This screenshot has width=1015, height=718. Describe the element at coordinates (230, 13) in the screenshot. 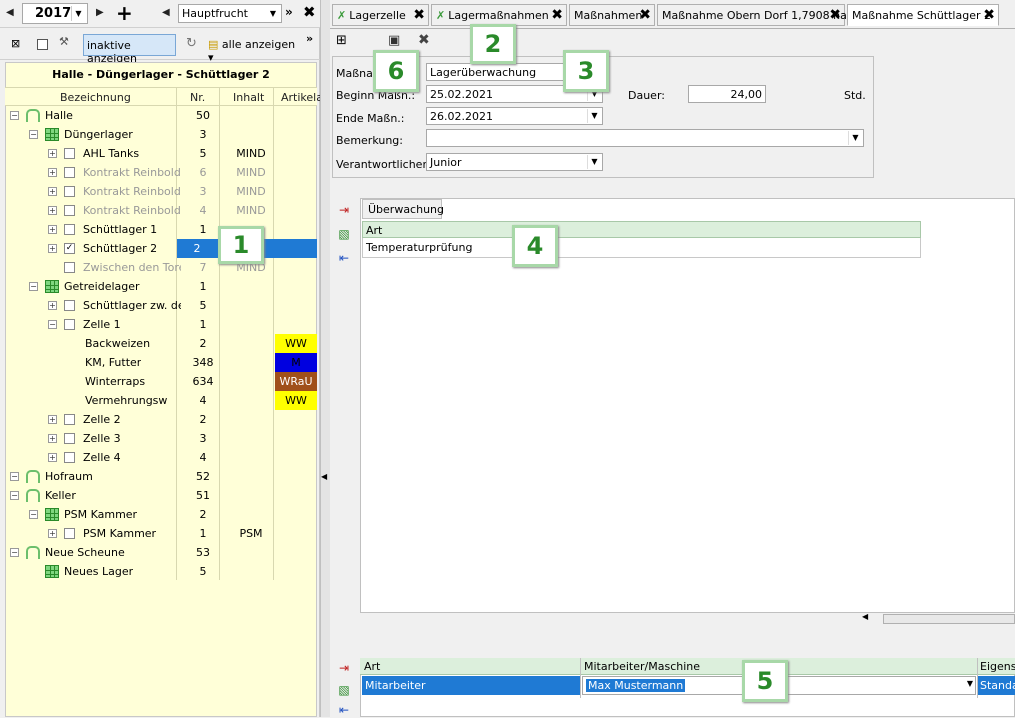

I see `crop-filter-select: Hauptfrucht ▼` at that location.